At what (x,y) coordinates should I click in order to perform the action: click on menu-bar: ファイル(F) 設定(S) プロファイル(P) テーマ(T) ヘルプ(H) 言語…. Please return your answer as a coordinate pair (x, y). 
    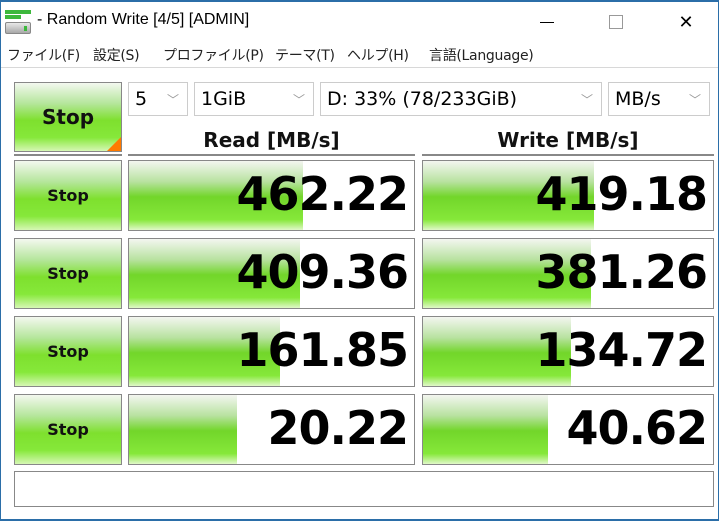
    Looking at the image, I should click on (359, 55).